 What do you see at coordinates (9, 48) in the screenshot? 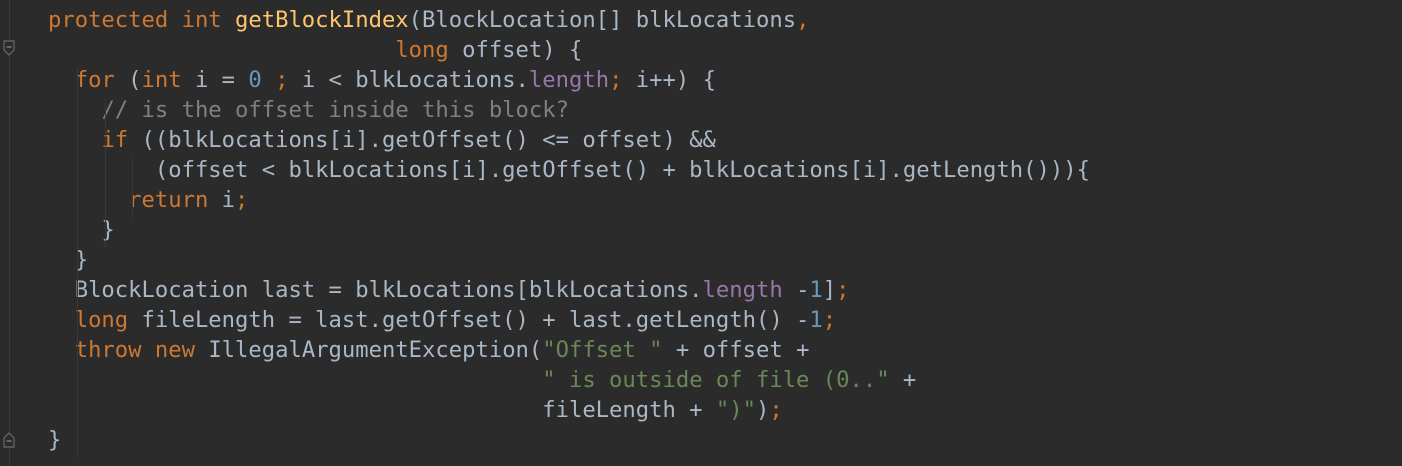
I see `fold-collapse-icon` at bounding box center [9, 48].